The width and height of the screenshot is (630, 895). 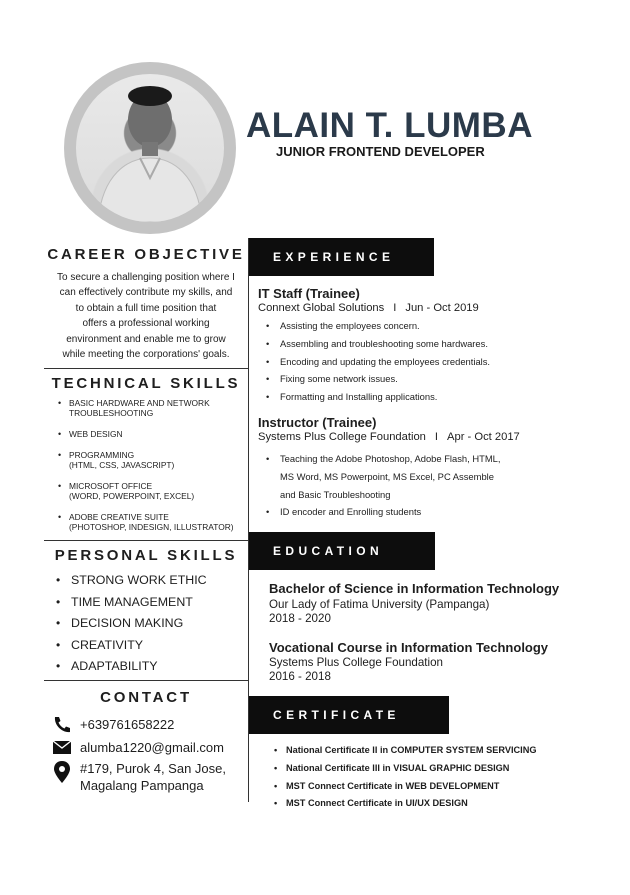 I want to click on experience-header: EXPERIENCE, so click(x=341, y=257).